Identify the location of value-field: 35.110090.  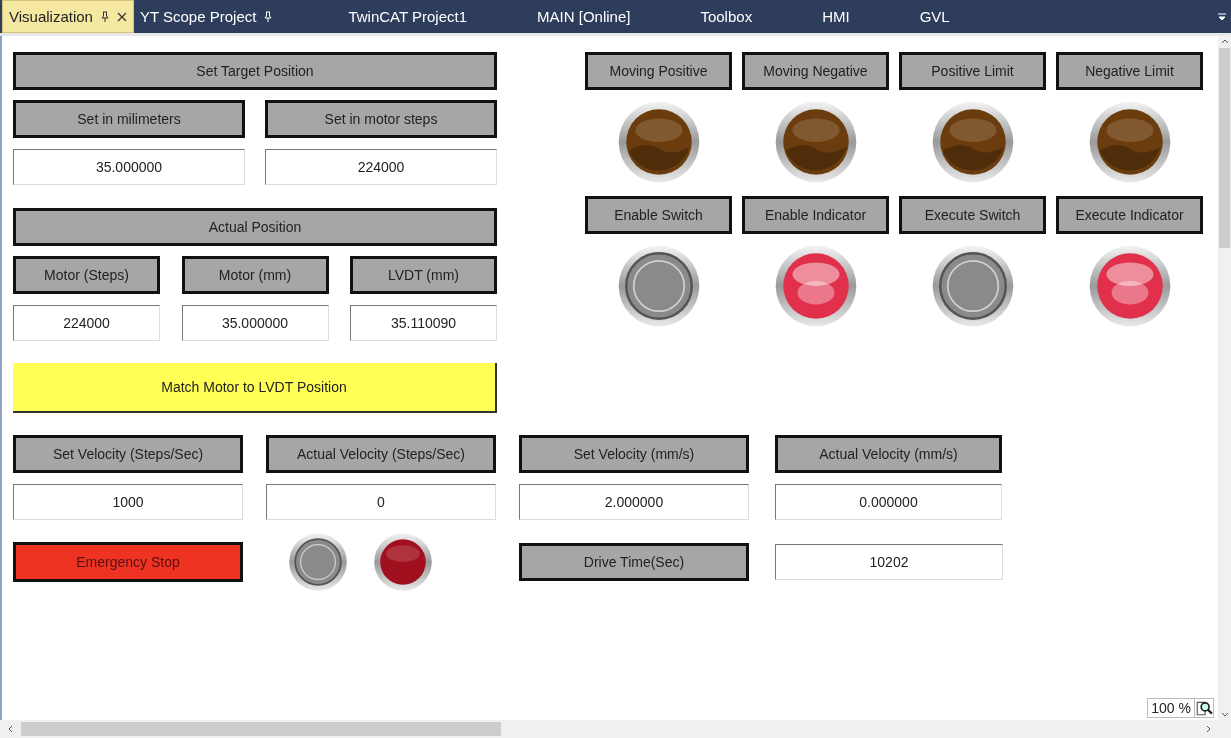
(423, 323).